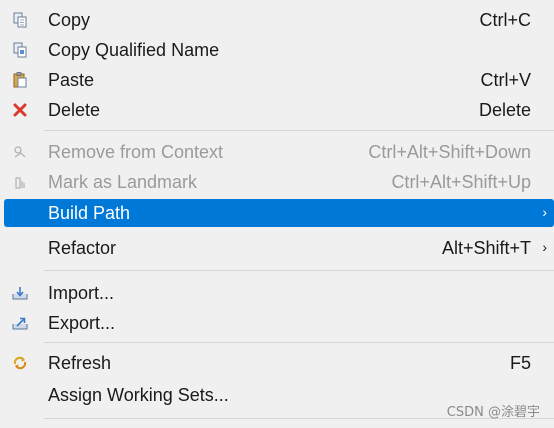  Describe the element at coordinates (486, 247) in the screenshot. I see `menu-item-shortcut: Alt+Shift+T` at that location.